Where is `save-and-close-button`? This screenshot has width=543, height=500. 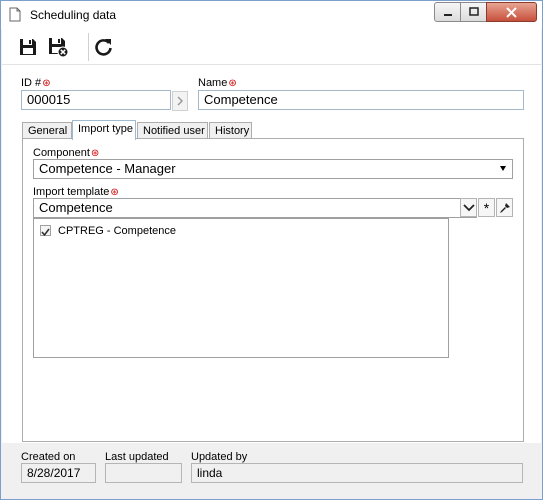
save-and-close-button is located at coordinates (58, 47).